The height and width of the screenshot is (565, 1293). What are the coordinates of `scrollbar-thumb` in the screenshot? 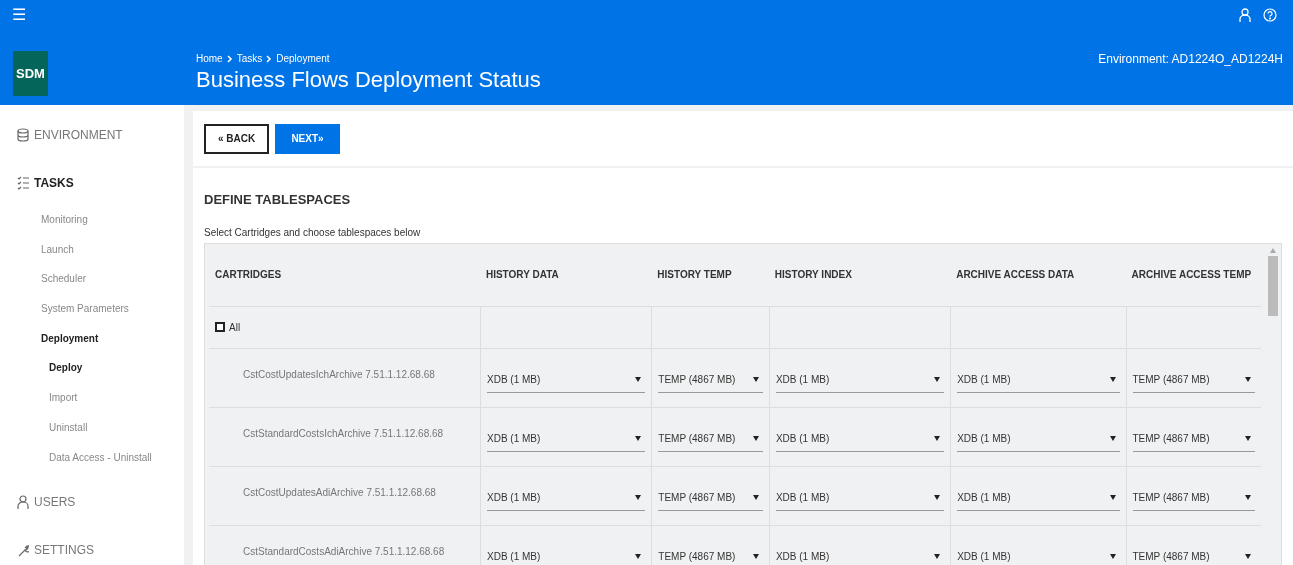 It's located at (1273, 285).